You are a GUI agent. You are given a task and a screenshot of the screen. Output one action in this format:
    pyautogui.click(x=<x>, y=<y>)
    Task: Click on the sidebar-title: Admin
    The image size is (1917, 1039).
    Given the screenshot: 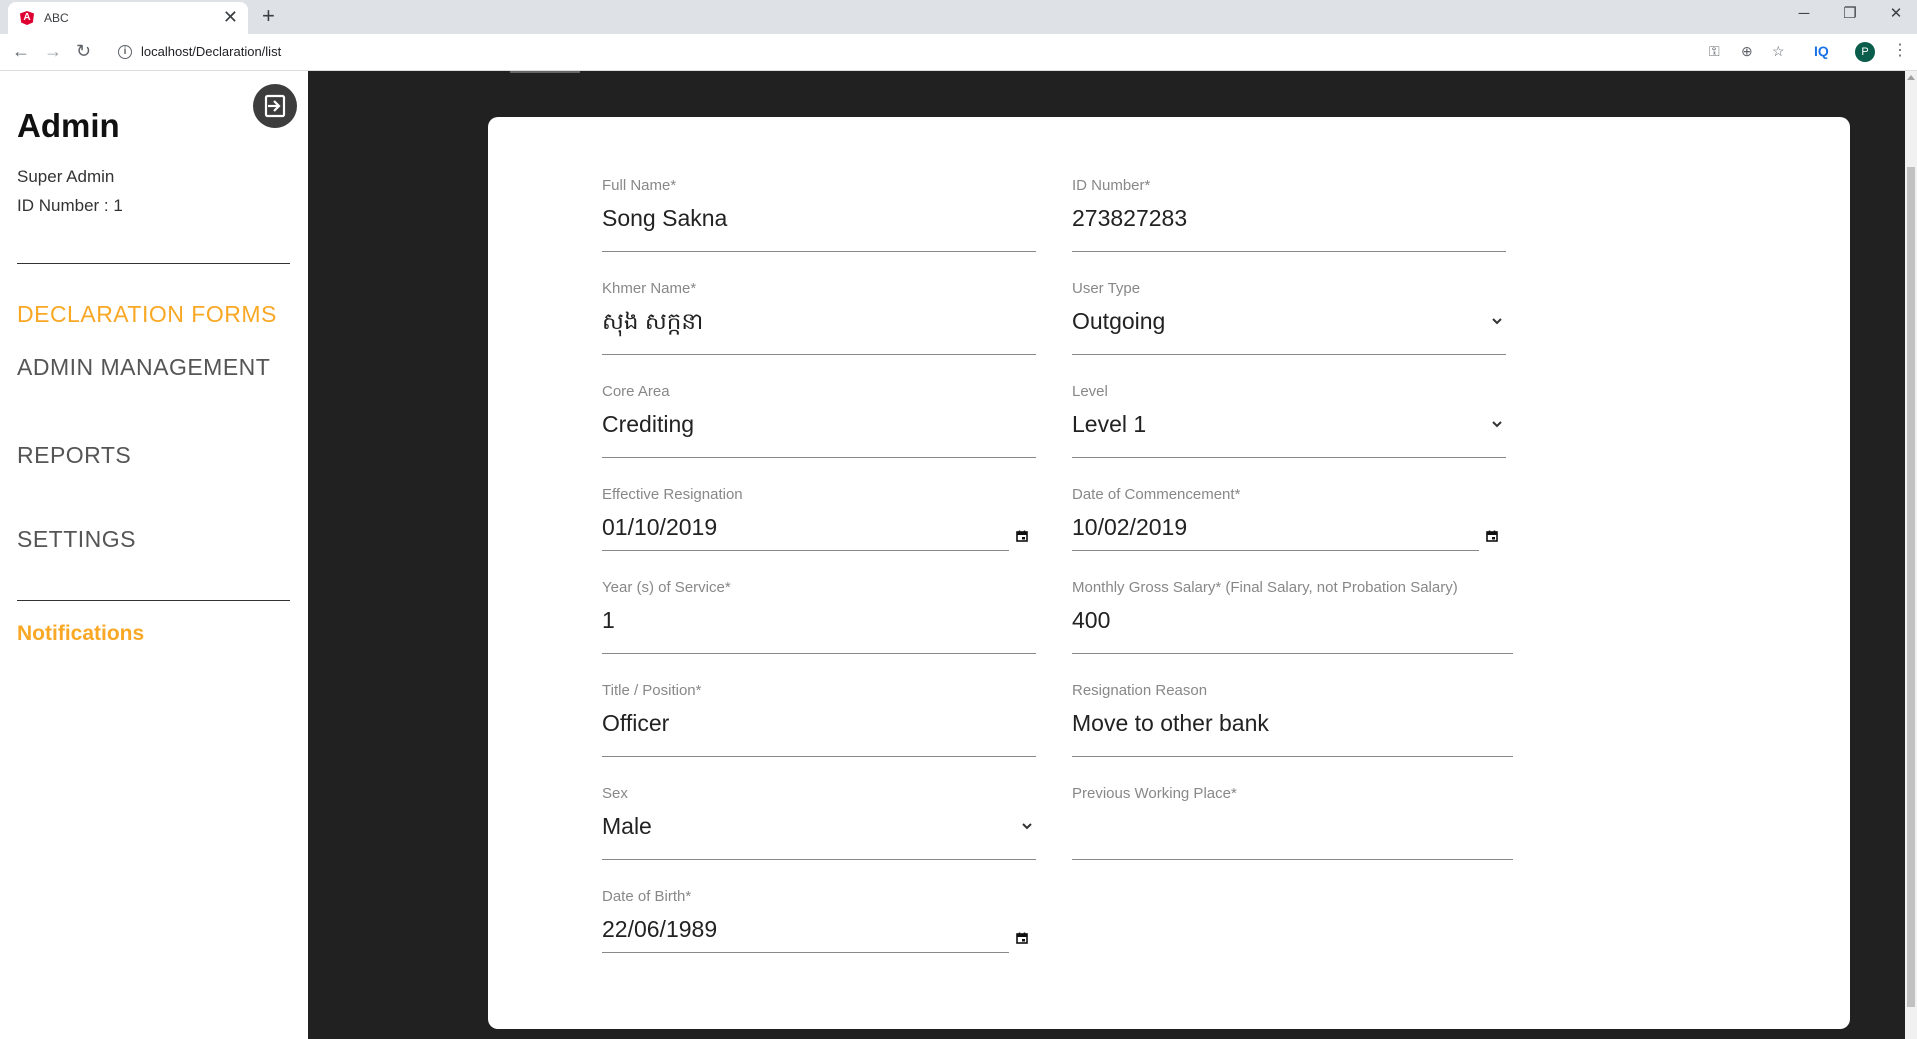 What is the action you would take?
    pyautogui.click(x=68, y=125)
    